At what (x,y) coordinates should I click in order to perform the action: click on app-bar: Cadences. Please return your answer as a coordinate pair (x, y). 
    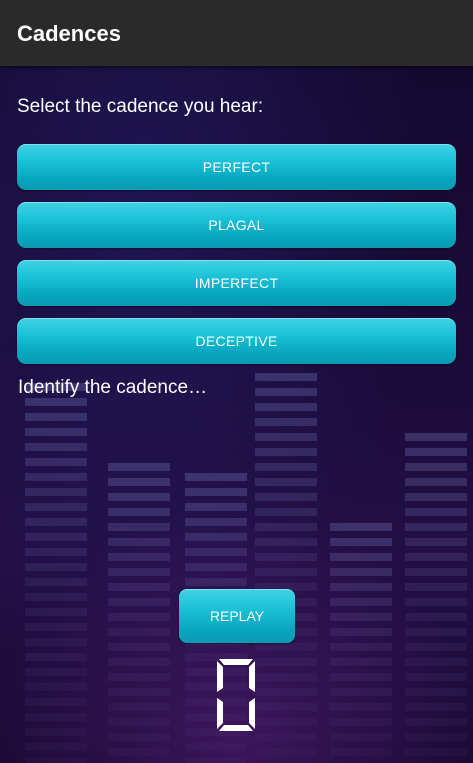
    Looking at the image, I should click on (236, 33).